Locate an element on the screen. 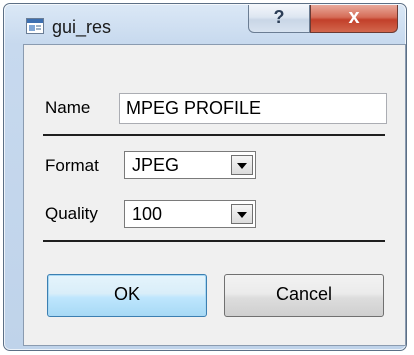 This screenshot has height=355, width=414. quality-label: Quality is located at coordinates (71, 213).